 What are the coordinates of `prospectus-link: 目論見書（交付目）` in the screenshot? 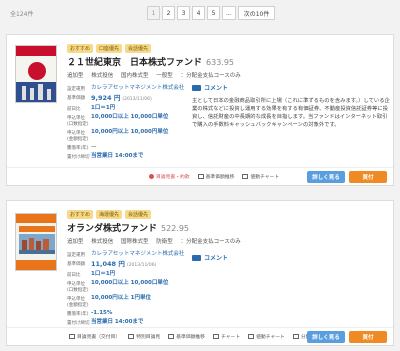 It's located at (94, 336).